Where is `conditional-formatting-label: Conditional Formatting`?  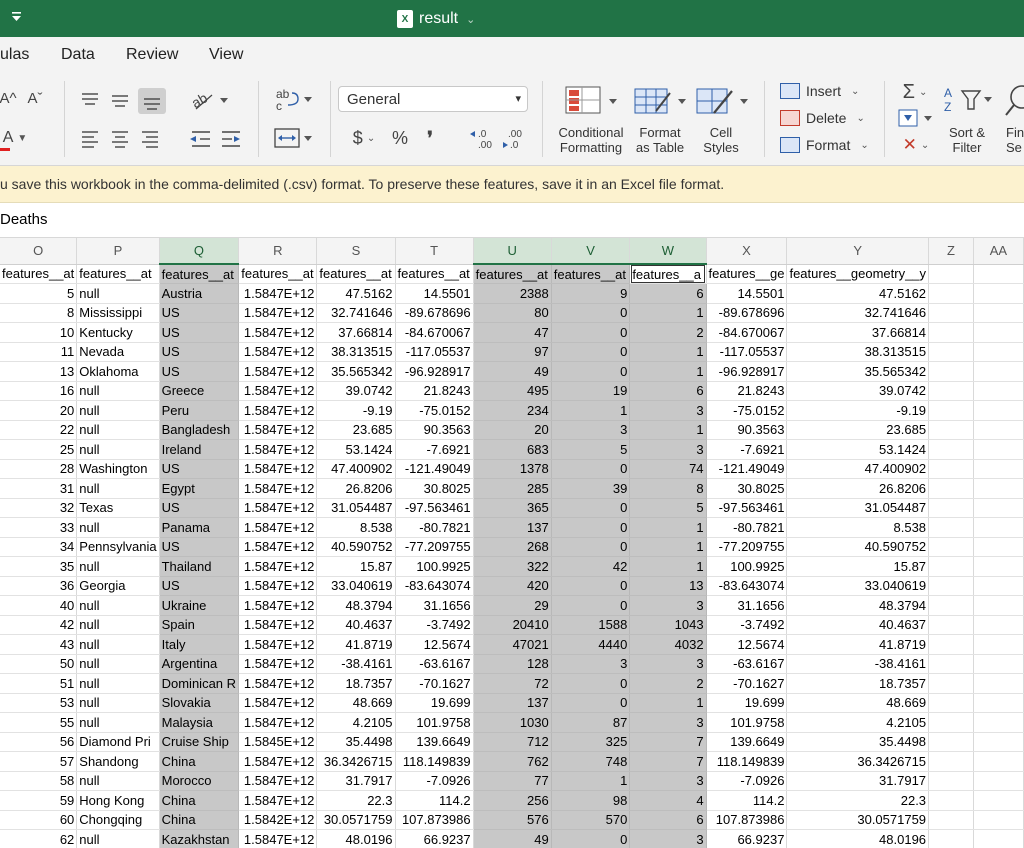 conditional-formatting-label: Conditional Formatting is located at coordinates (591, 140).